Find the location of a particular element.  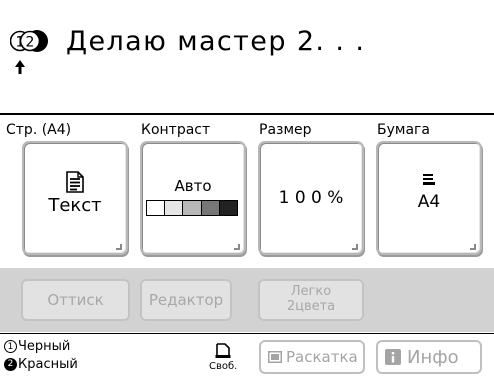

status-divider is located at coordinates (247, 114).